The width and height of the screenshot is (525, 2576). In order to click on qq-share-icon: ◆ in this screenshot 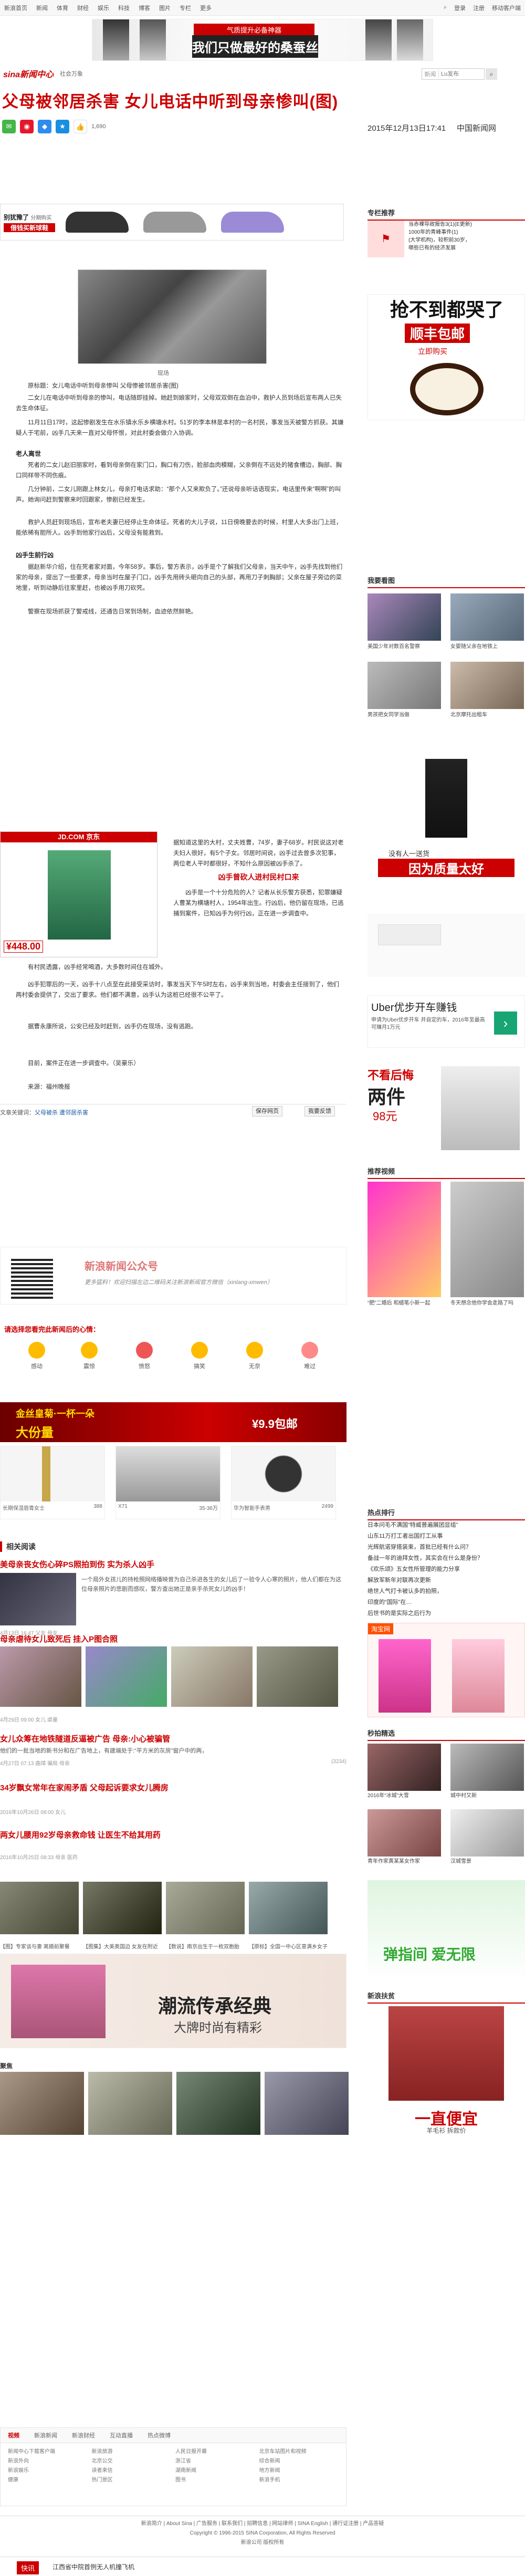, I will do `click(44, 126)`.